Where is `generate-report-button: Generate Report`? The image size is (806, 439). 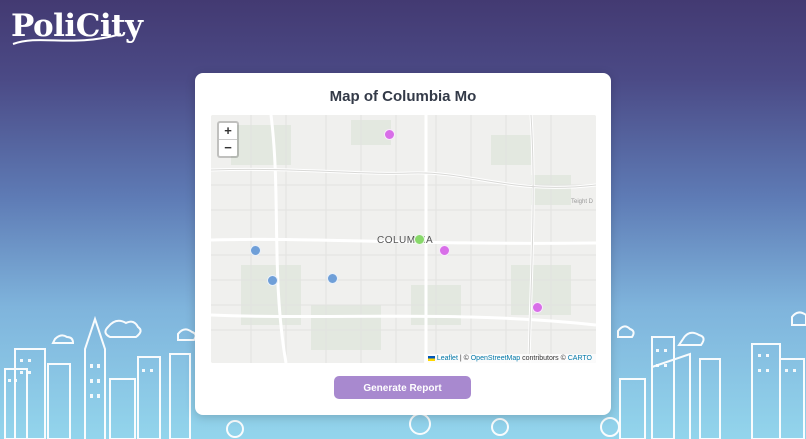
generate-report-button: Generate Report is located at coordinates (402, 387).